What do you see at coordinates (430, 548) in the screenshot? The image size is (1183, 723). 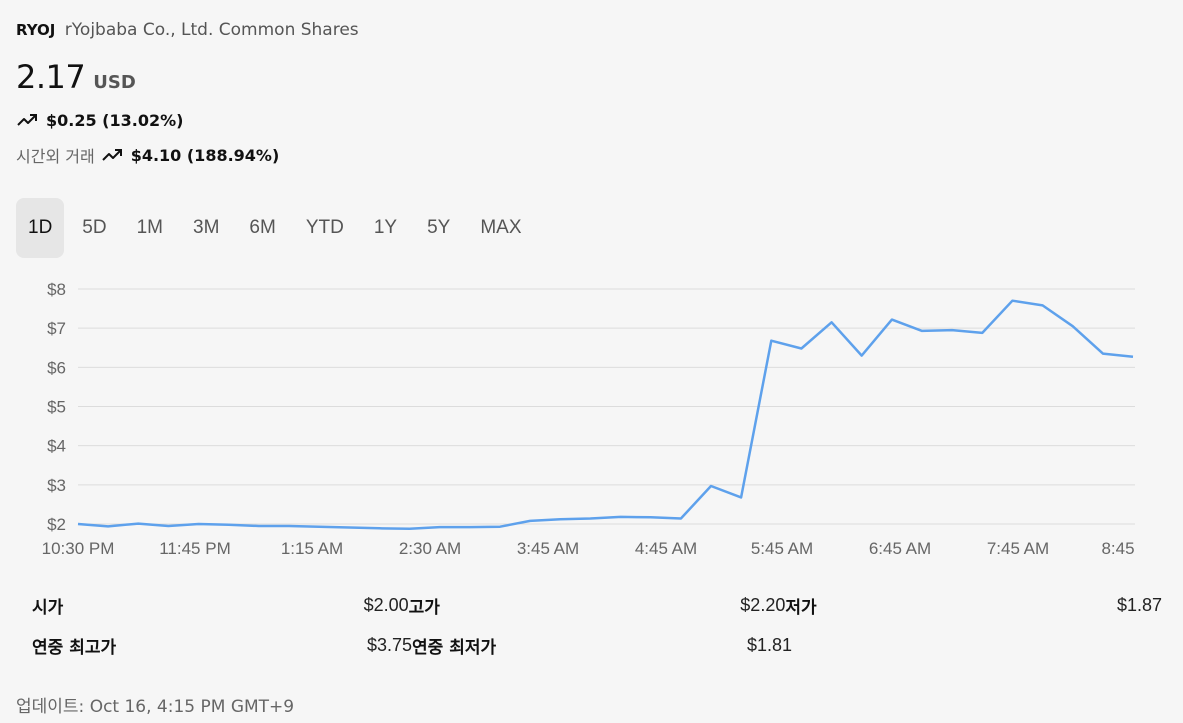 I see `x-tick-label: 2:30 AM` at bounding box center [430, 548].